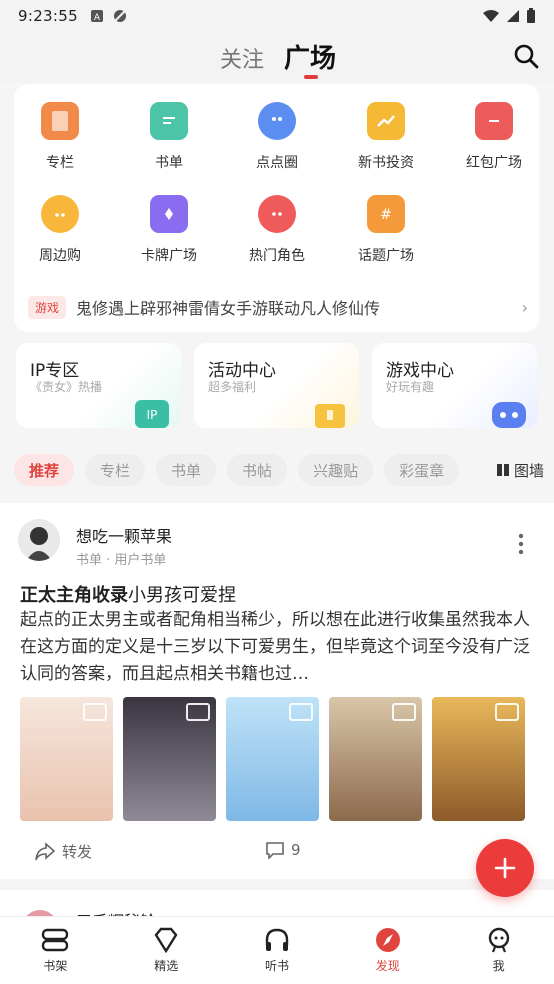 Image resolution: width=554 pixels, height=984 pixels. I want to click on grid-item-invest: 新书投资, so click(386, 137).